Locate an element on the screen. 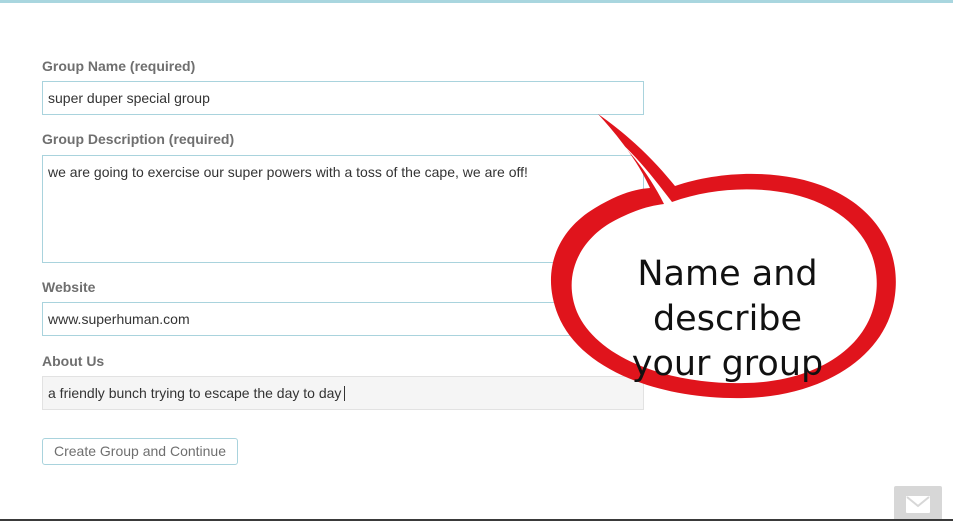 The image size is (953, 521). website-value: www.superhuman.com is located at coordinates (119, 319).